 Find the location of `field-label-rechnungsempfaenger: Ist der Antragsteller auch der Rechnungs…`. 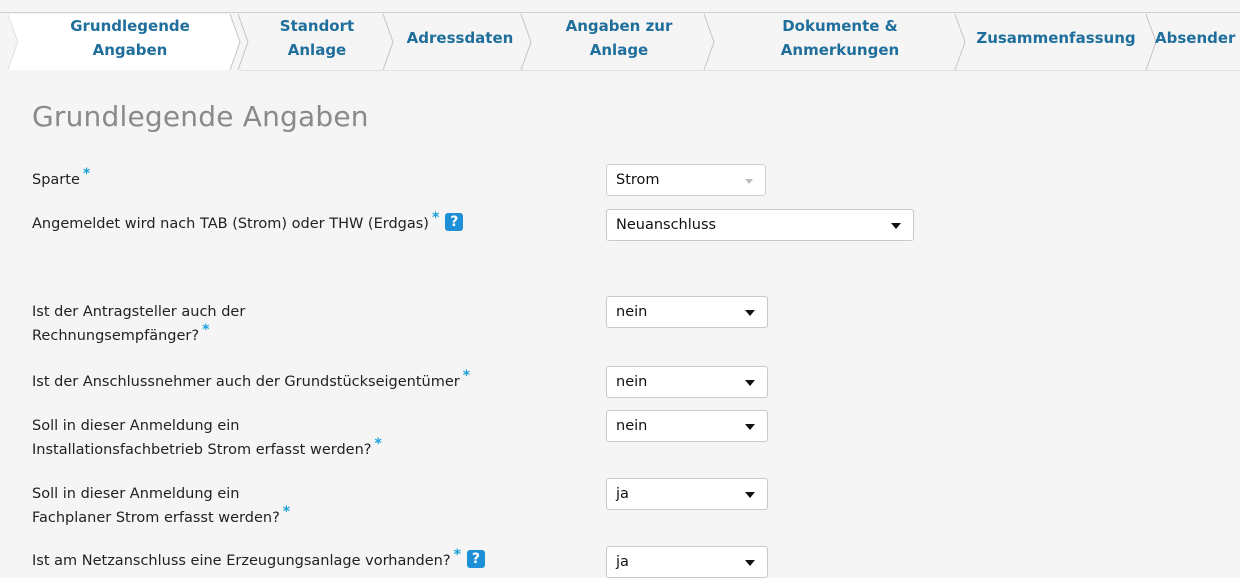

field-label-rechnungsempfaenger: Ist der Antragsteller auch der Rechnungs… is located at coordinates (138, 324).